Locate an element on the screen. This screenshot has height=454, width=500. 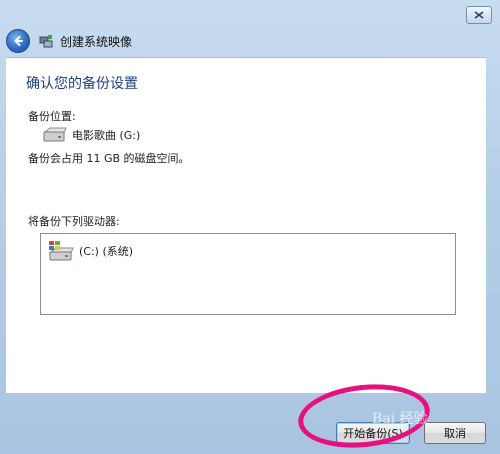
target-drive-label: 电影歌曲 (G:) is located at coordinates (106, 135).